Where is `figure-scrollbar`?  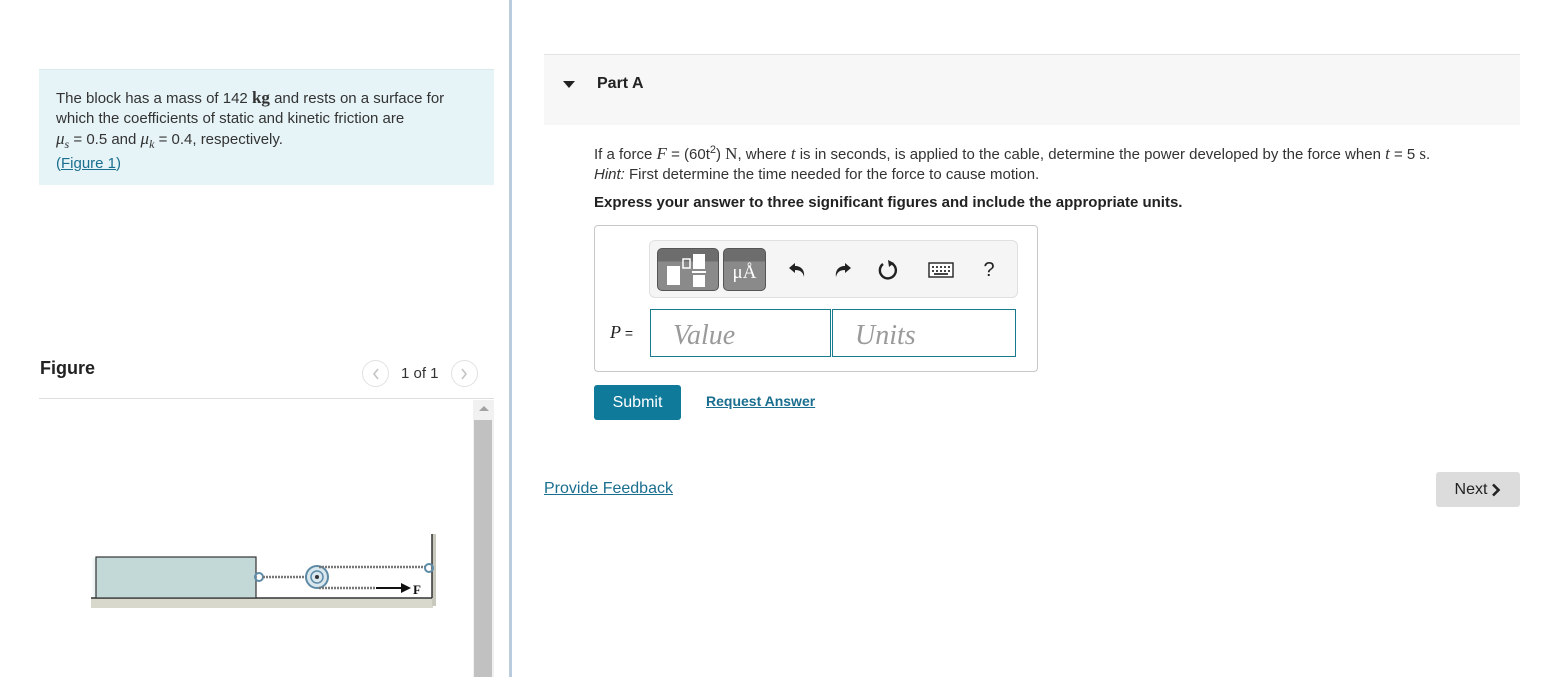 figure-scrollbar is located at coordinates (483, 538).